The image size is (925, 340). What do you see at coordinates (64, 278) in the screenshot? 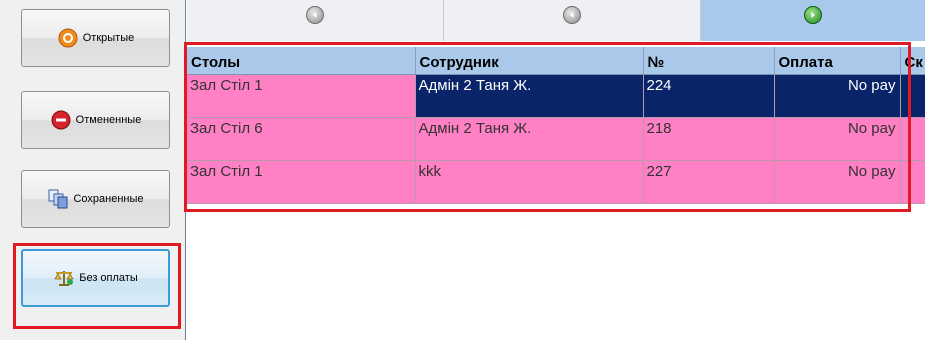
I see `scales-icon` at bounding box center [64, 278].